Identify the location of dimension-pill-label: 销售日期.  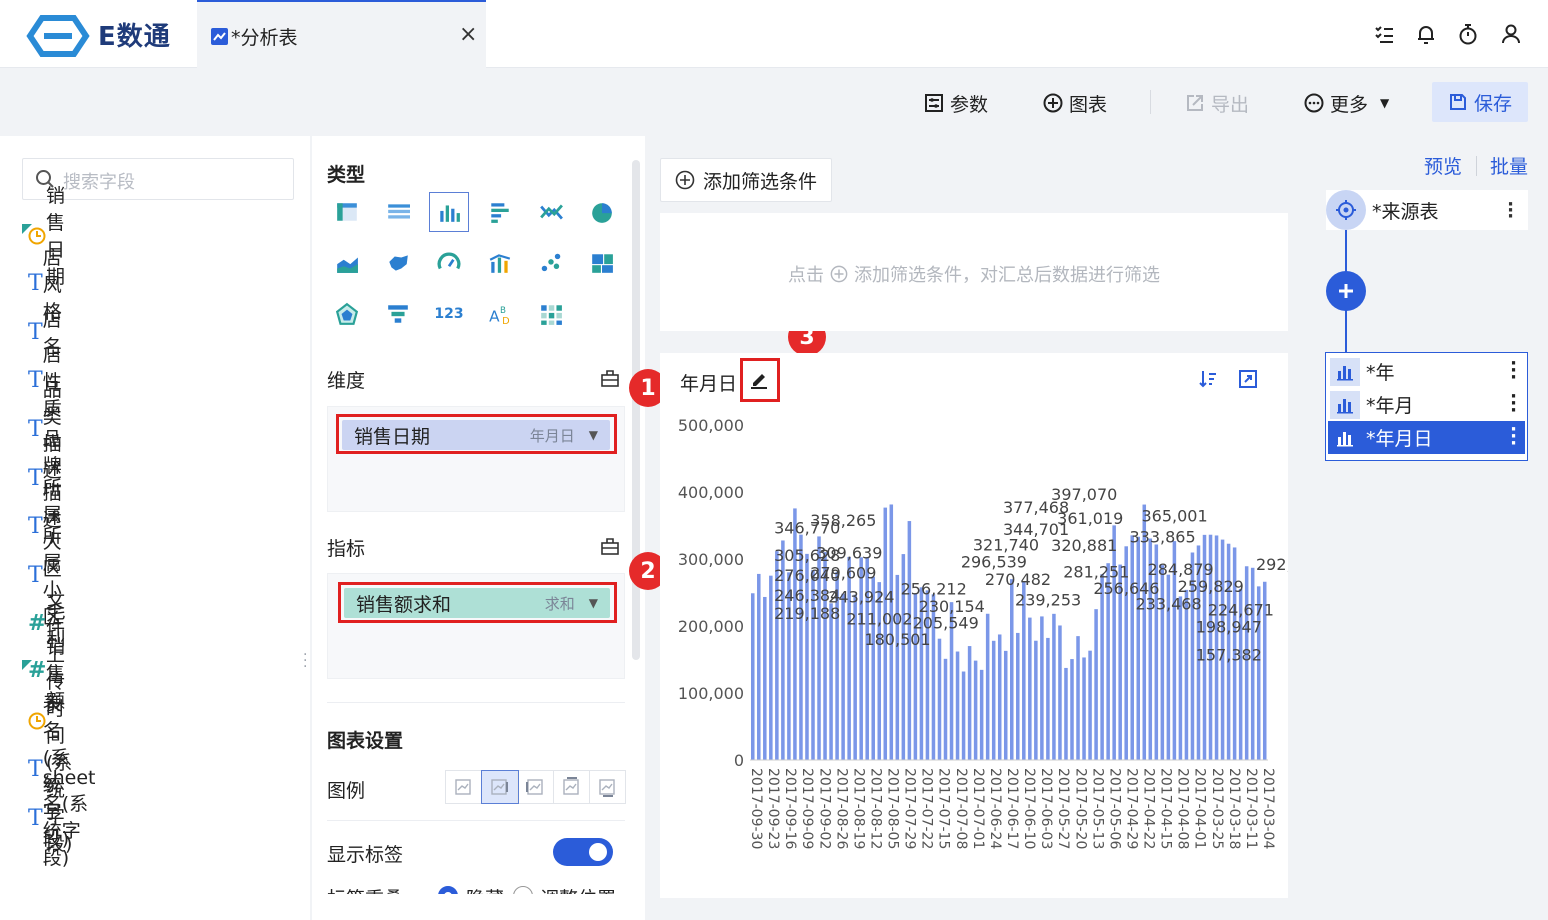
(392, 436).